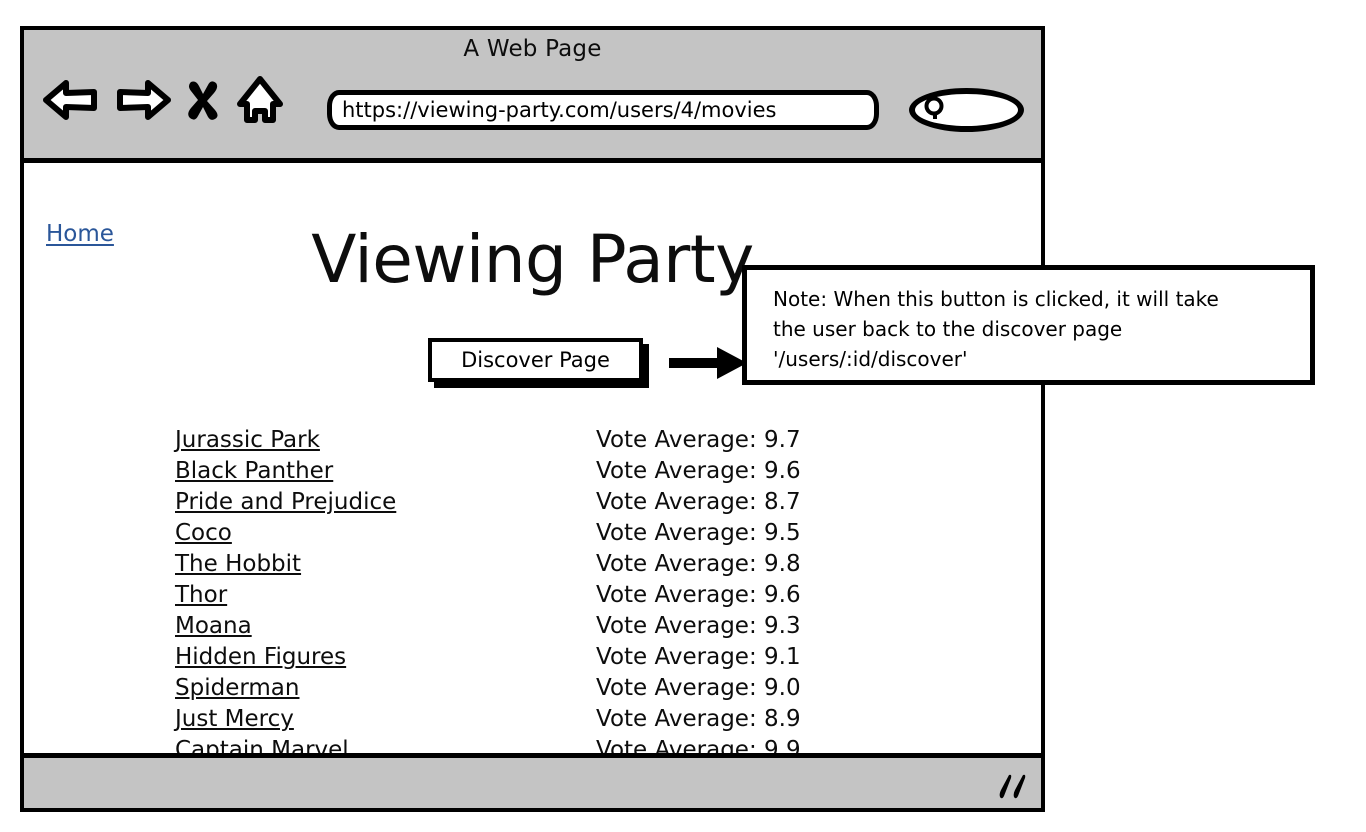 The width and height of the screenshot is (1366, 832). Describe the element at coordinates (385, 564) in the screenshot. I see `movie-title-link: The Hobbit` at that location.